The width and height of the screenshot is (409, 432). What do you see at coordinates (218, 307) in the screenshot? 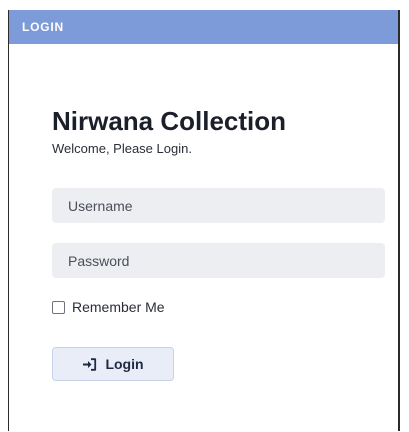
I see `remember-me-row: Remember Me` at bounding box center [218, 307].